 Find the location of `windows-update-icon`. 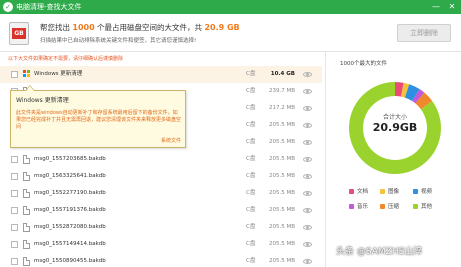

windows-update-icon is located at coordinates (27, 74).